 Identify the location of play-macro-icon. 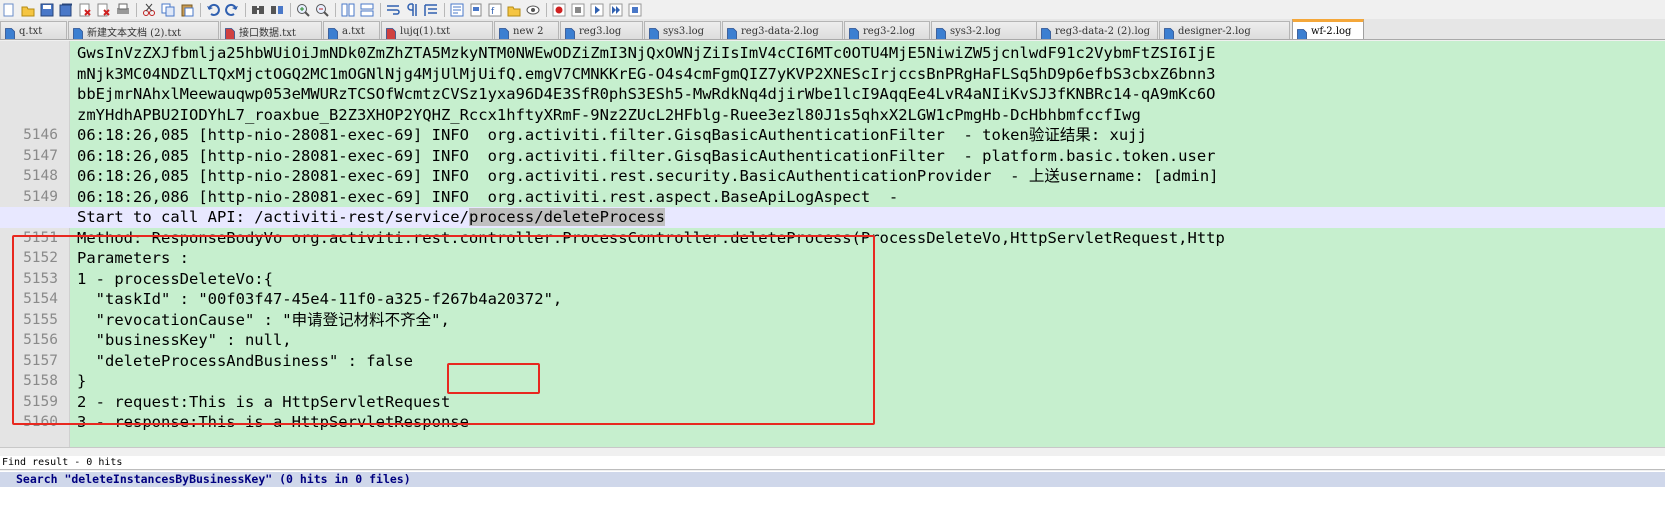
(597, 10).